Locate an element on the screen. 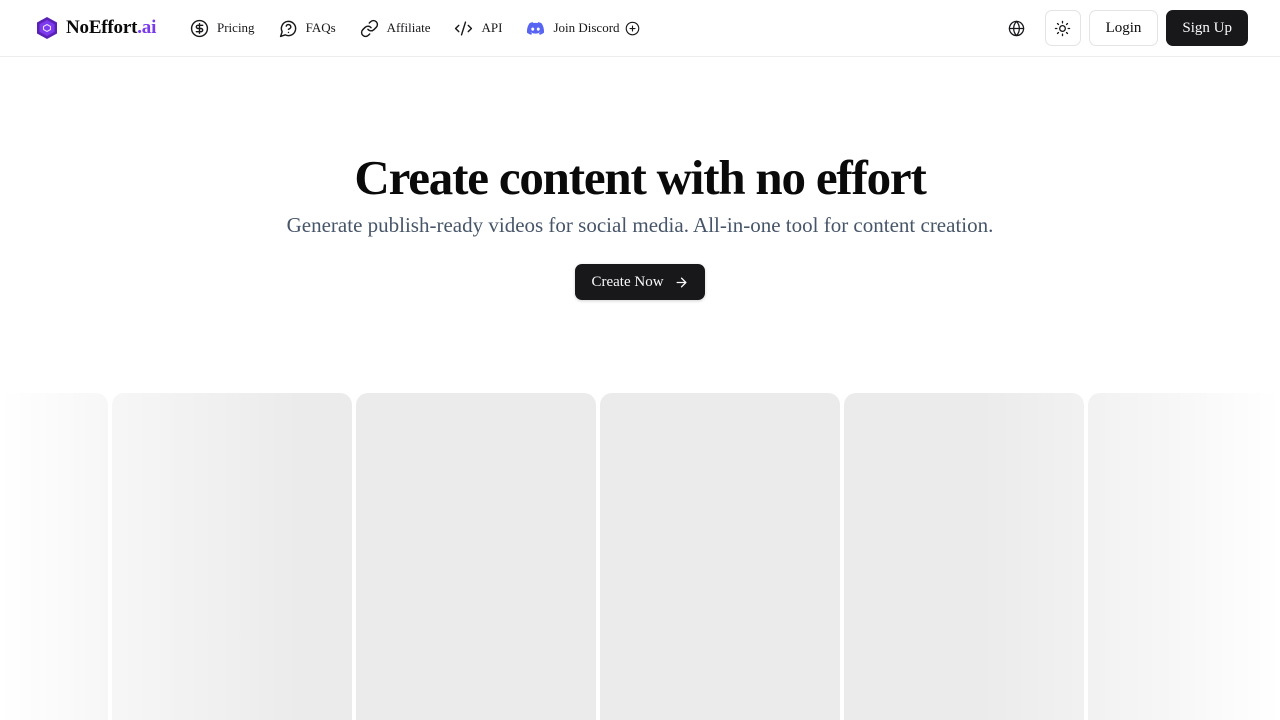 Image resolution: width=1280 pixels, height=720 pixels. sun-icon is located at coordinates (1062, 28).